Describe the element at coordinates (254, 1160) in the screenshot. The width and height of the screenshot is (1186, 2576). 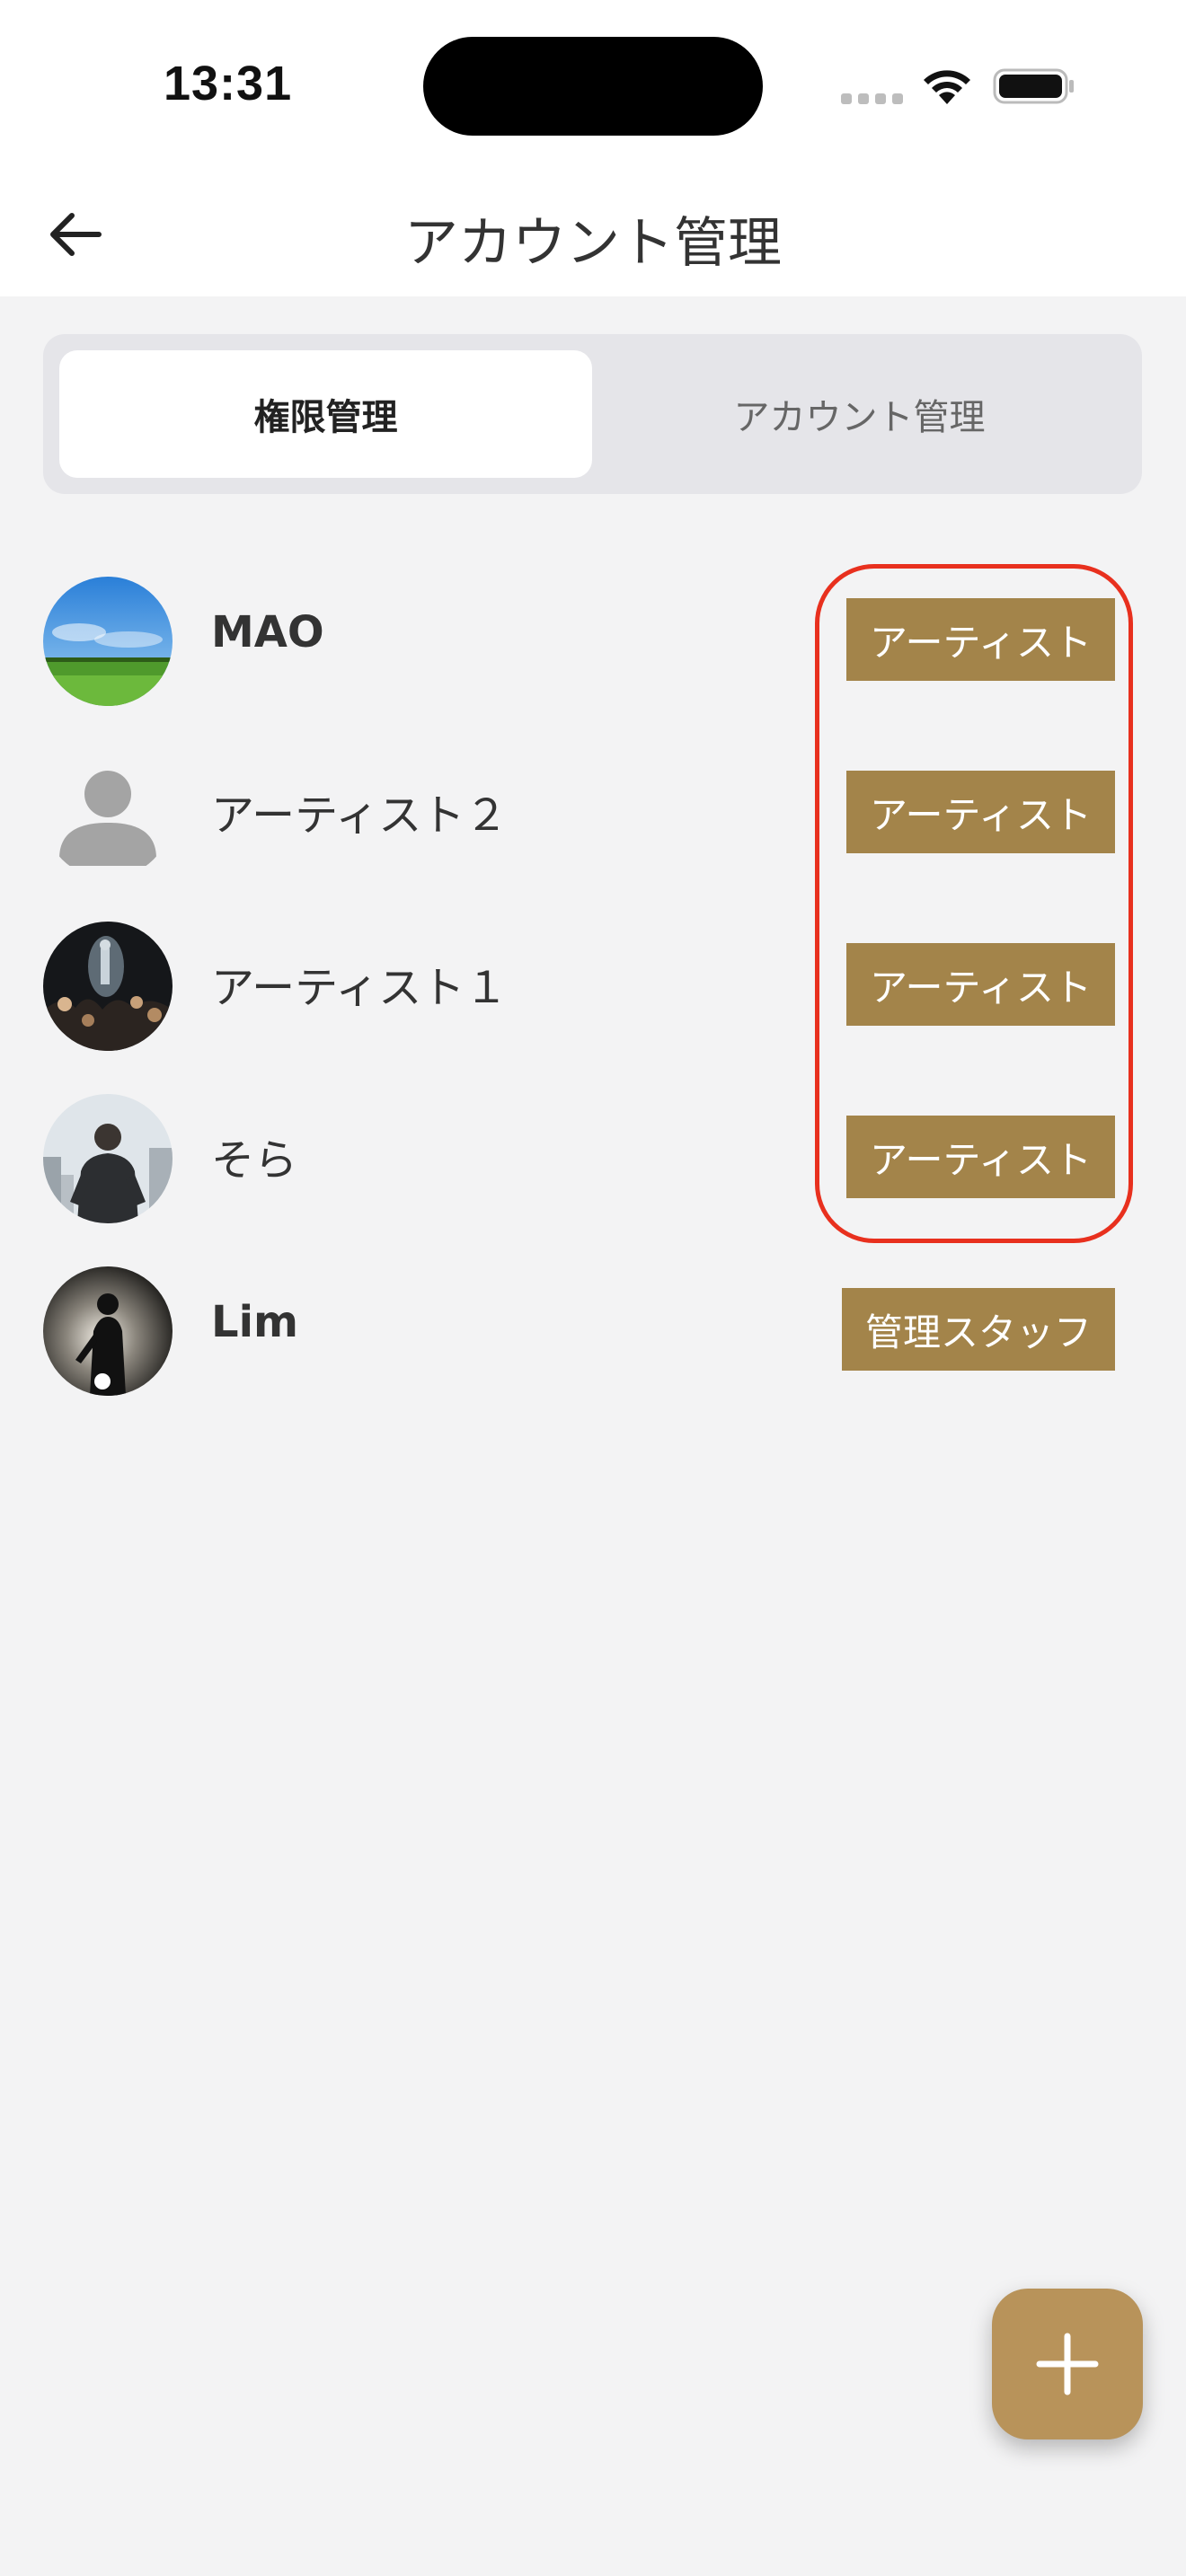
I see `account-name: そら` at that location.